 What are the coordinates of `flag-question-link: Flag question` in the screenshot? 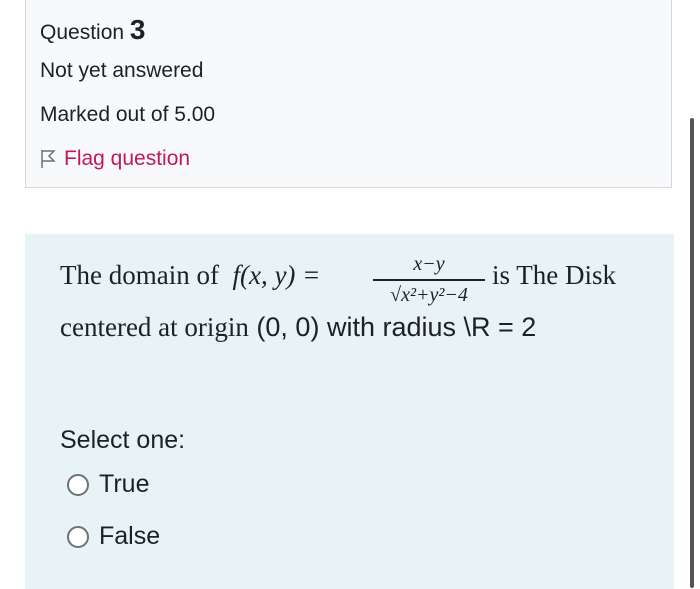 It's located at (115, 159).